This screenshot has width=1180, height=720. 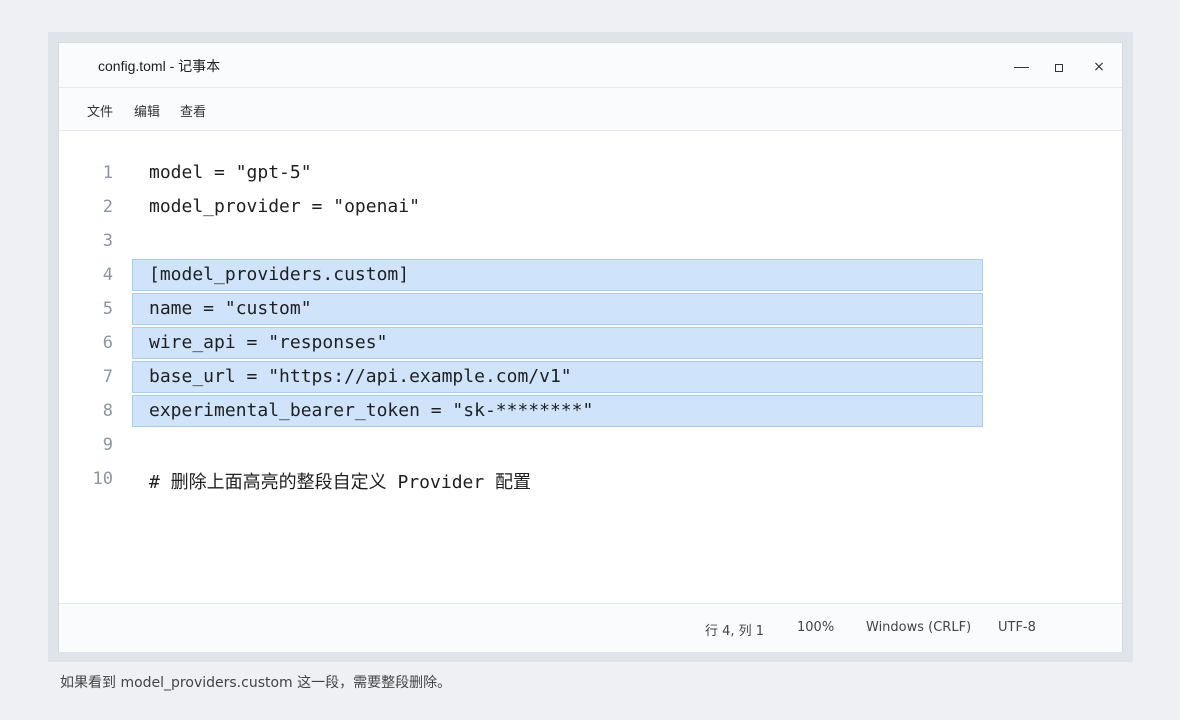 What do you see at coordinates (107, 377) in the screenshot?
I see `line-number: 7` at bounding box center [107, 377].